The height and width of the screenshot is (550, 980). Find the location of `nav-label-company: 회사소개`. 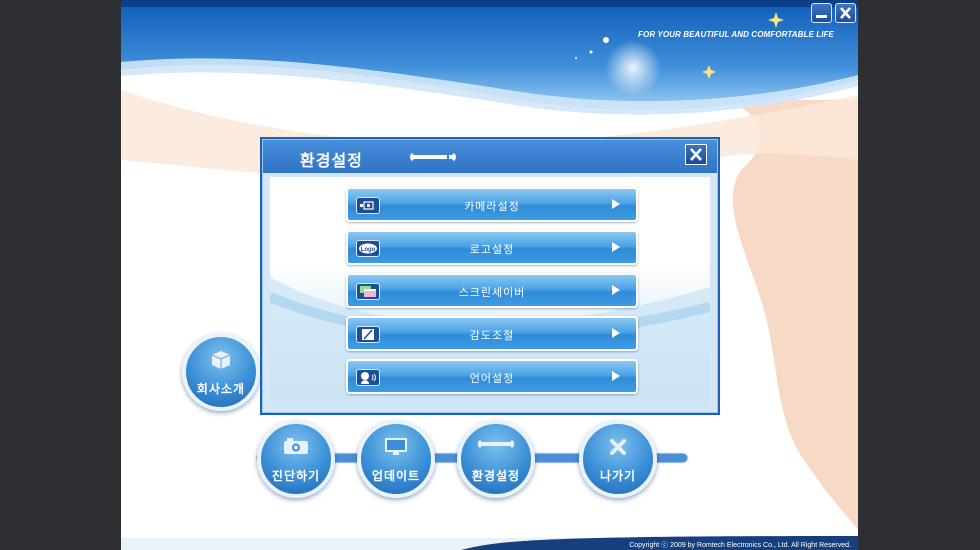

nav-label-company: 회사소개 is located at coordinates (221, 389).